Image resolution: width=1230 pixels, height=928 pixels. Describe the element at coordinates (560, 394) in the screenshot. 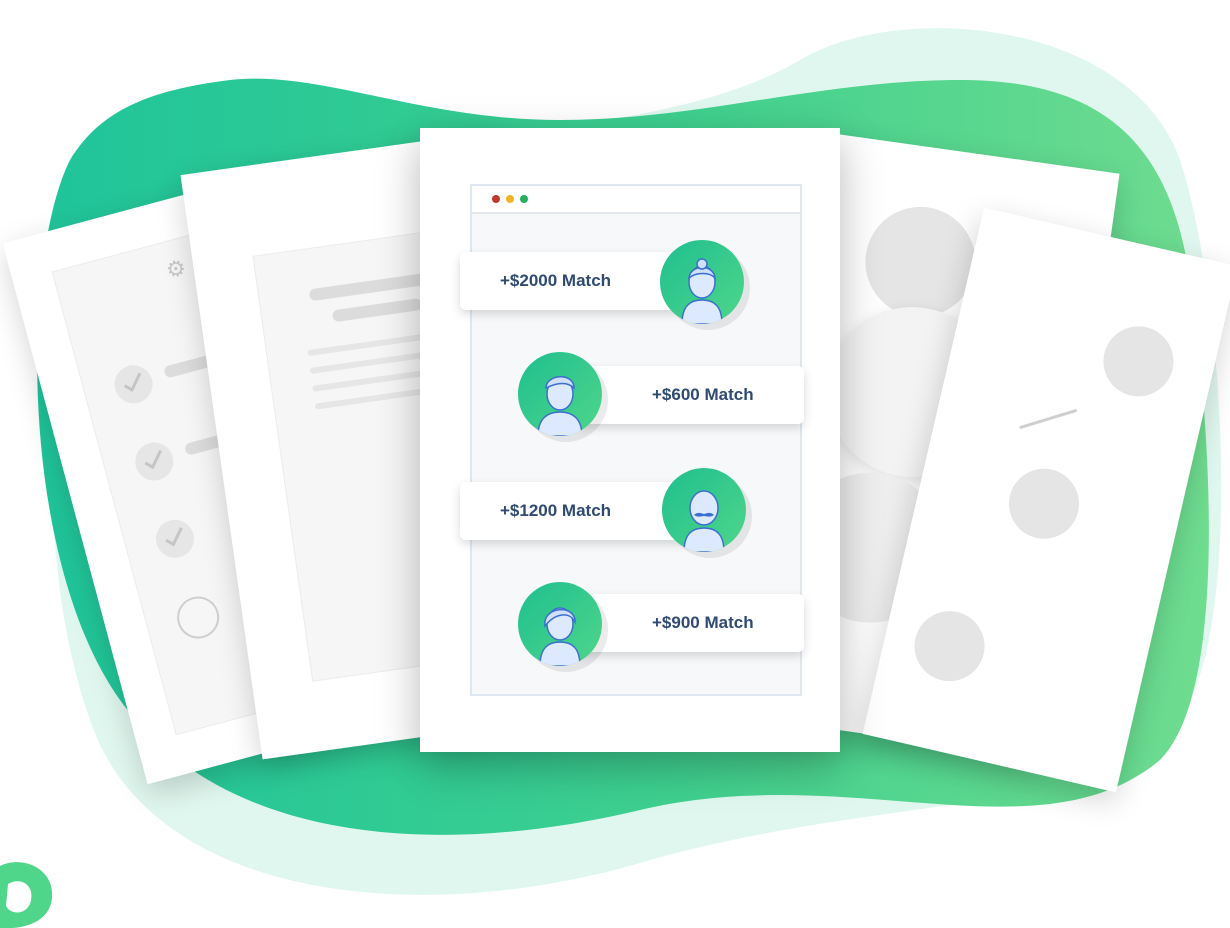

I see `man-avatar-icon` at that location.